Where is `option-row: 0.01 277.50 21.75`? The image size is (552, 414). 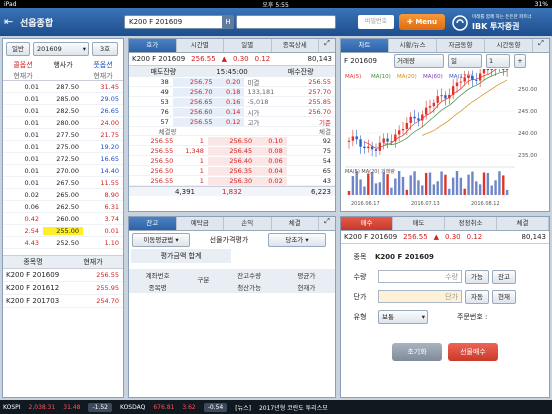
option-row: 0.01 277.50 21.75 is located at coordinates (63, 135).